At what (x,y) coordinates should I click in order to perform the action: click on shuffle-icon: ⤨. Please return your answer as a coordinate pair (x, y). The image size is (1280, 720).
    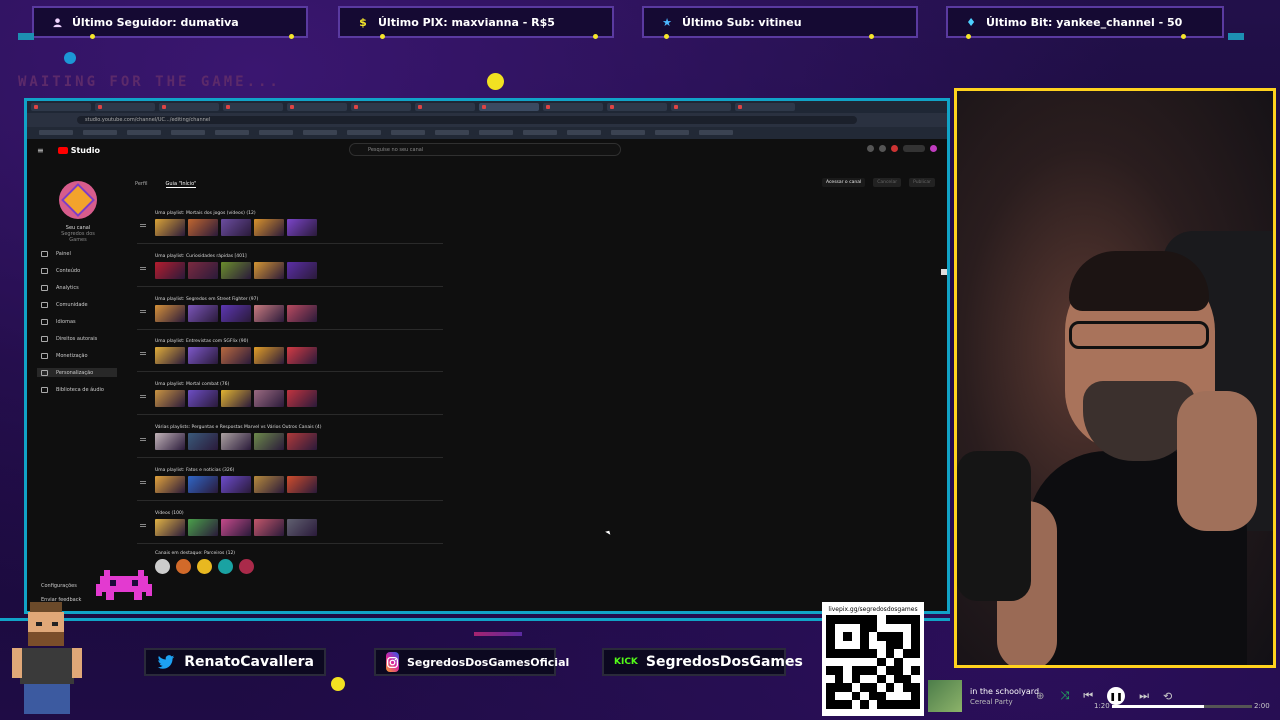
    Looking at the image, I should click on (1064, 696).